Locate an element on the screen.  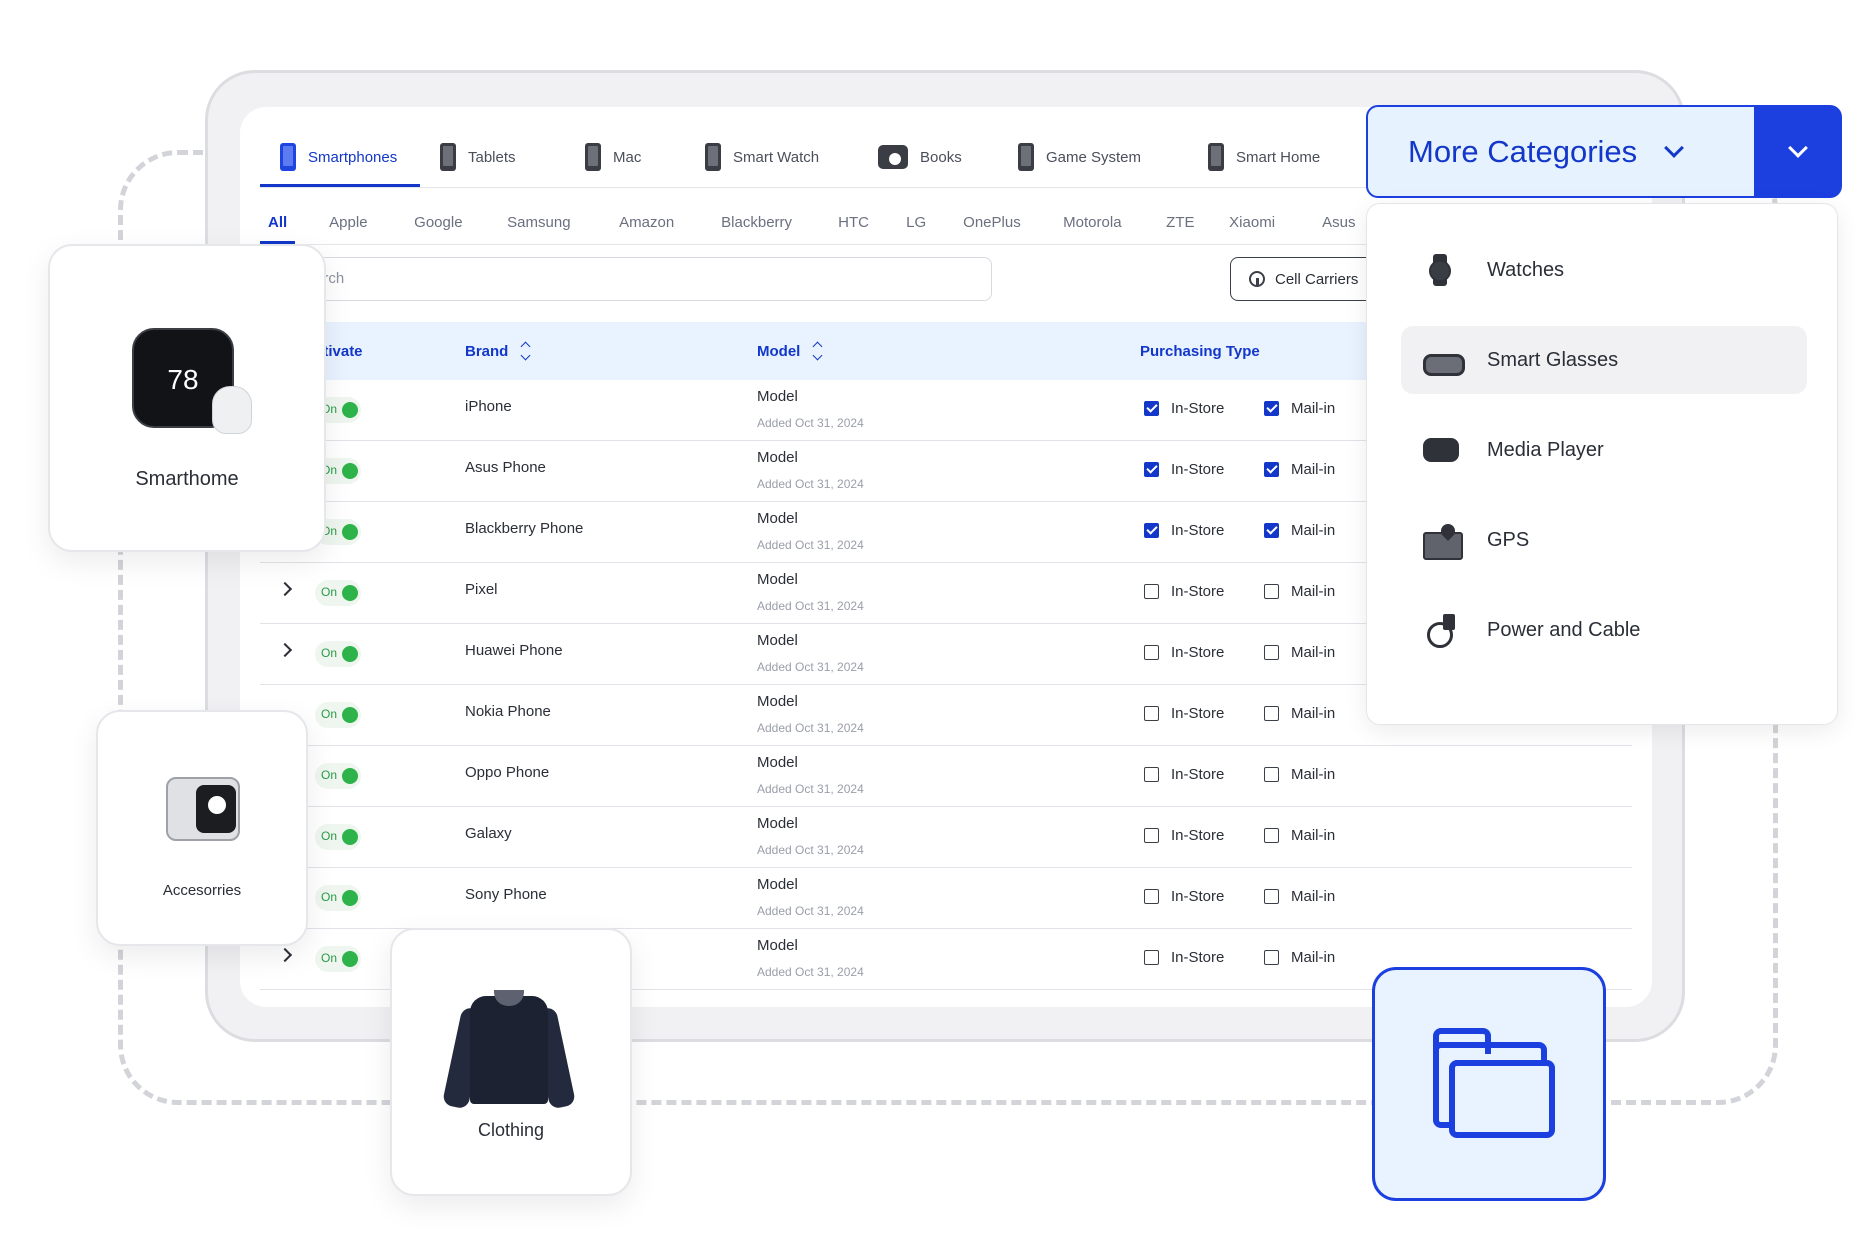
brand-tab-htc: HTC is located at coordinates (862, 223).